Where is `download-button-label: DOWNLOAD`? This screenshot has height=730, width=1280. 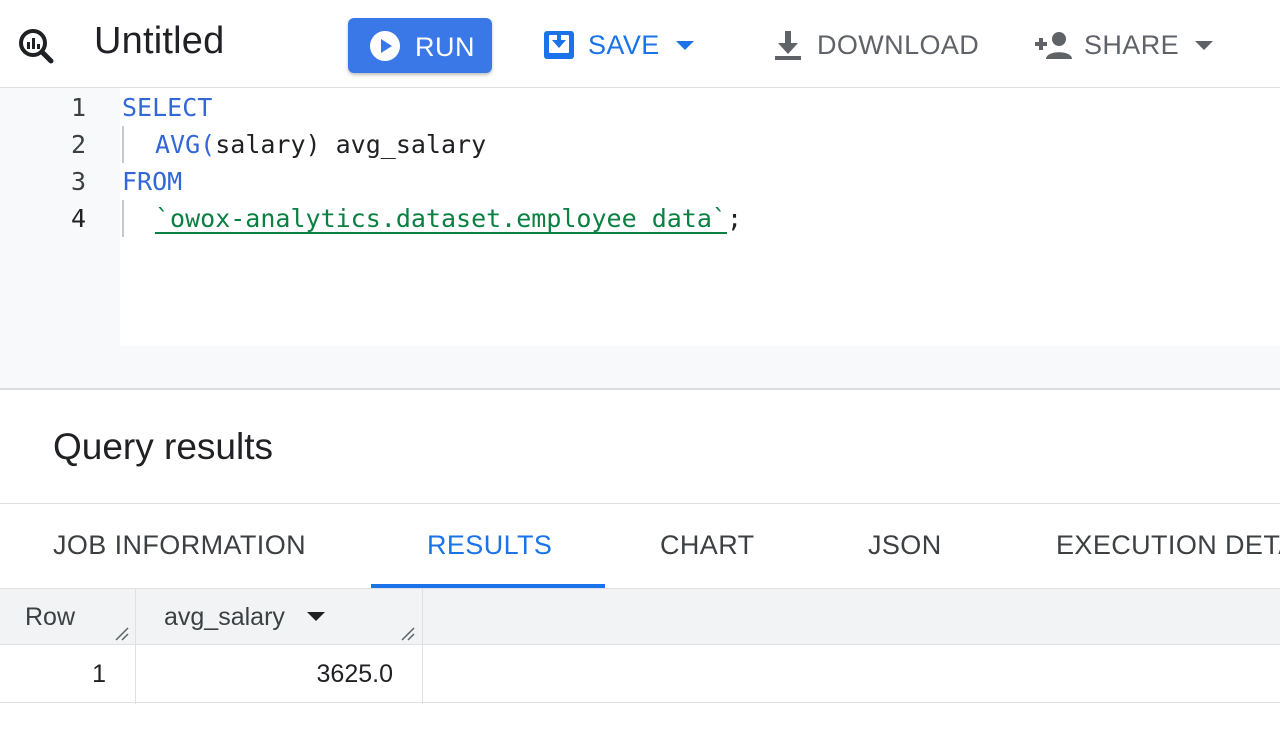
download-button-label: DOWNLOAD is located at coordinates (898, 44).